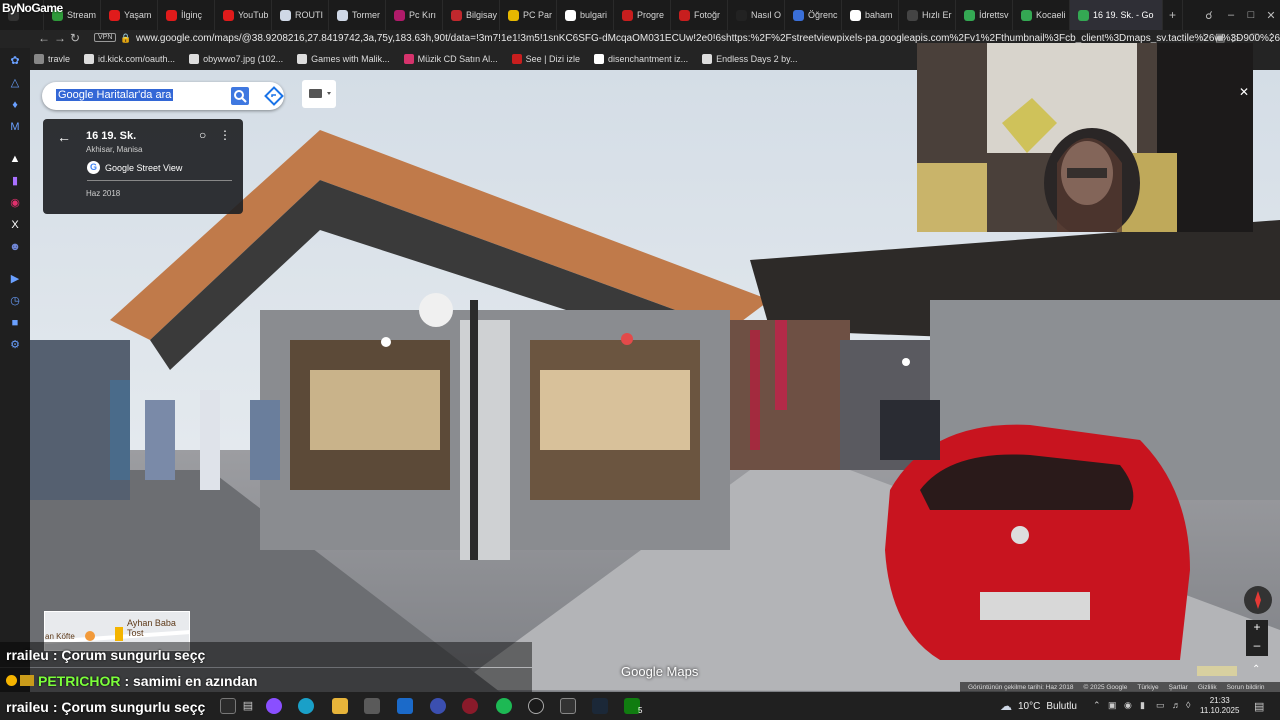  I want to click on browser-tab: Progre, so click(642, 15).